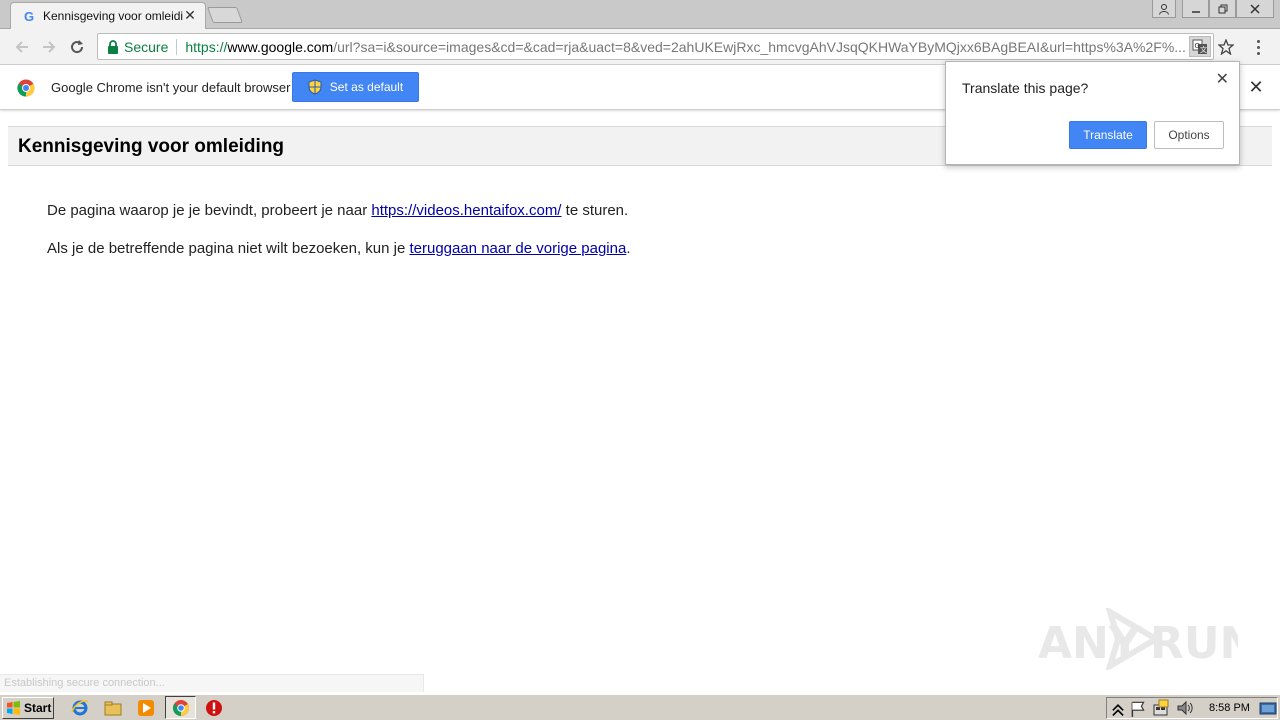 This screenshot has height=720, width=1280. I want to click on volume-icon, so click(1185, 708).